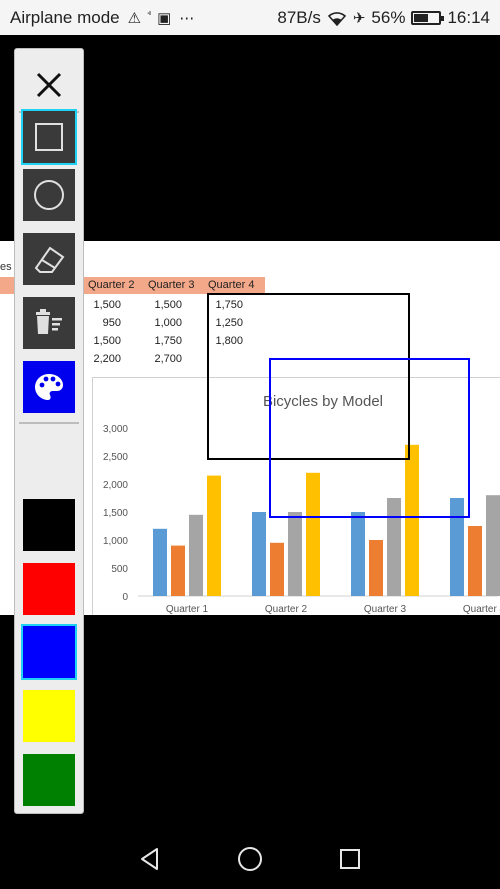  I want to click on y-tick-label: 2,000, so click(115, 485).